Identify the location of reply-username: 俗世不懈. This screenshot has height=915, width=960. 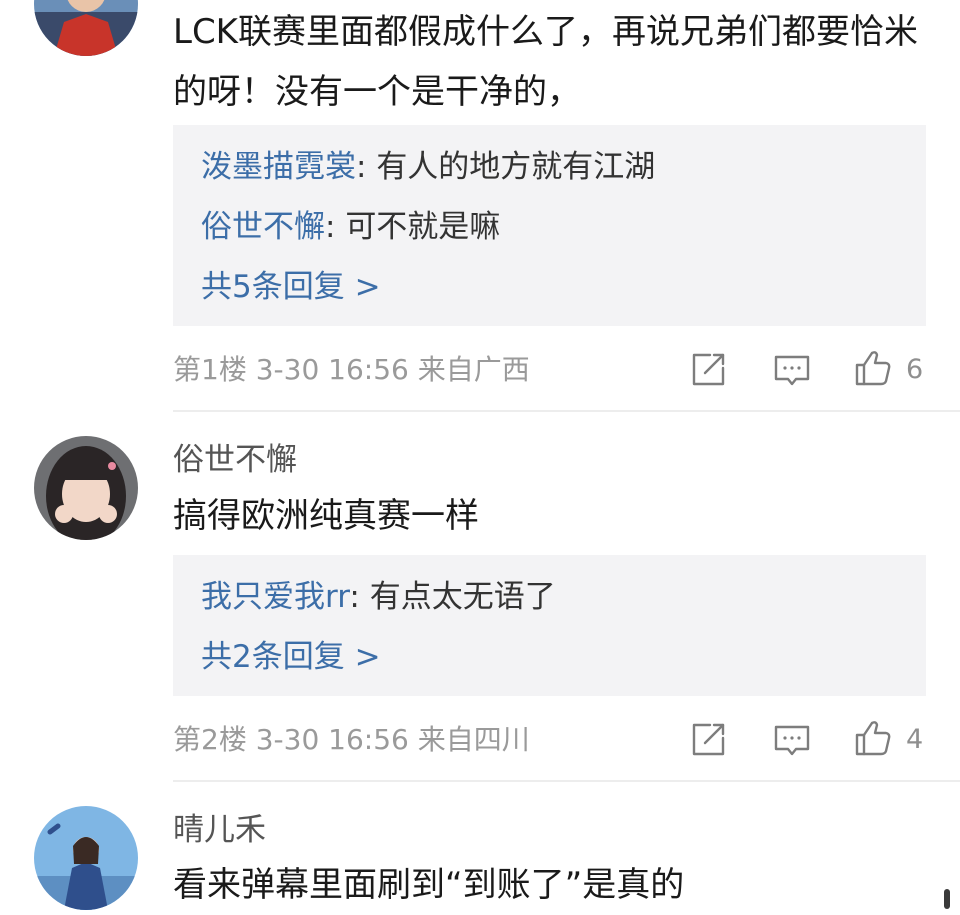
(263, 227).